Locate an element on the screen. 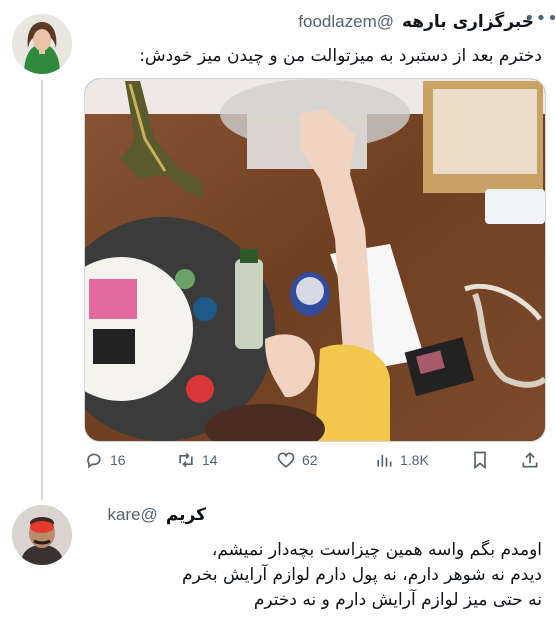 The image size is (556, 622). tweet-actions: 16 14 62 1.8K is located at coordinates (314, 462).